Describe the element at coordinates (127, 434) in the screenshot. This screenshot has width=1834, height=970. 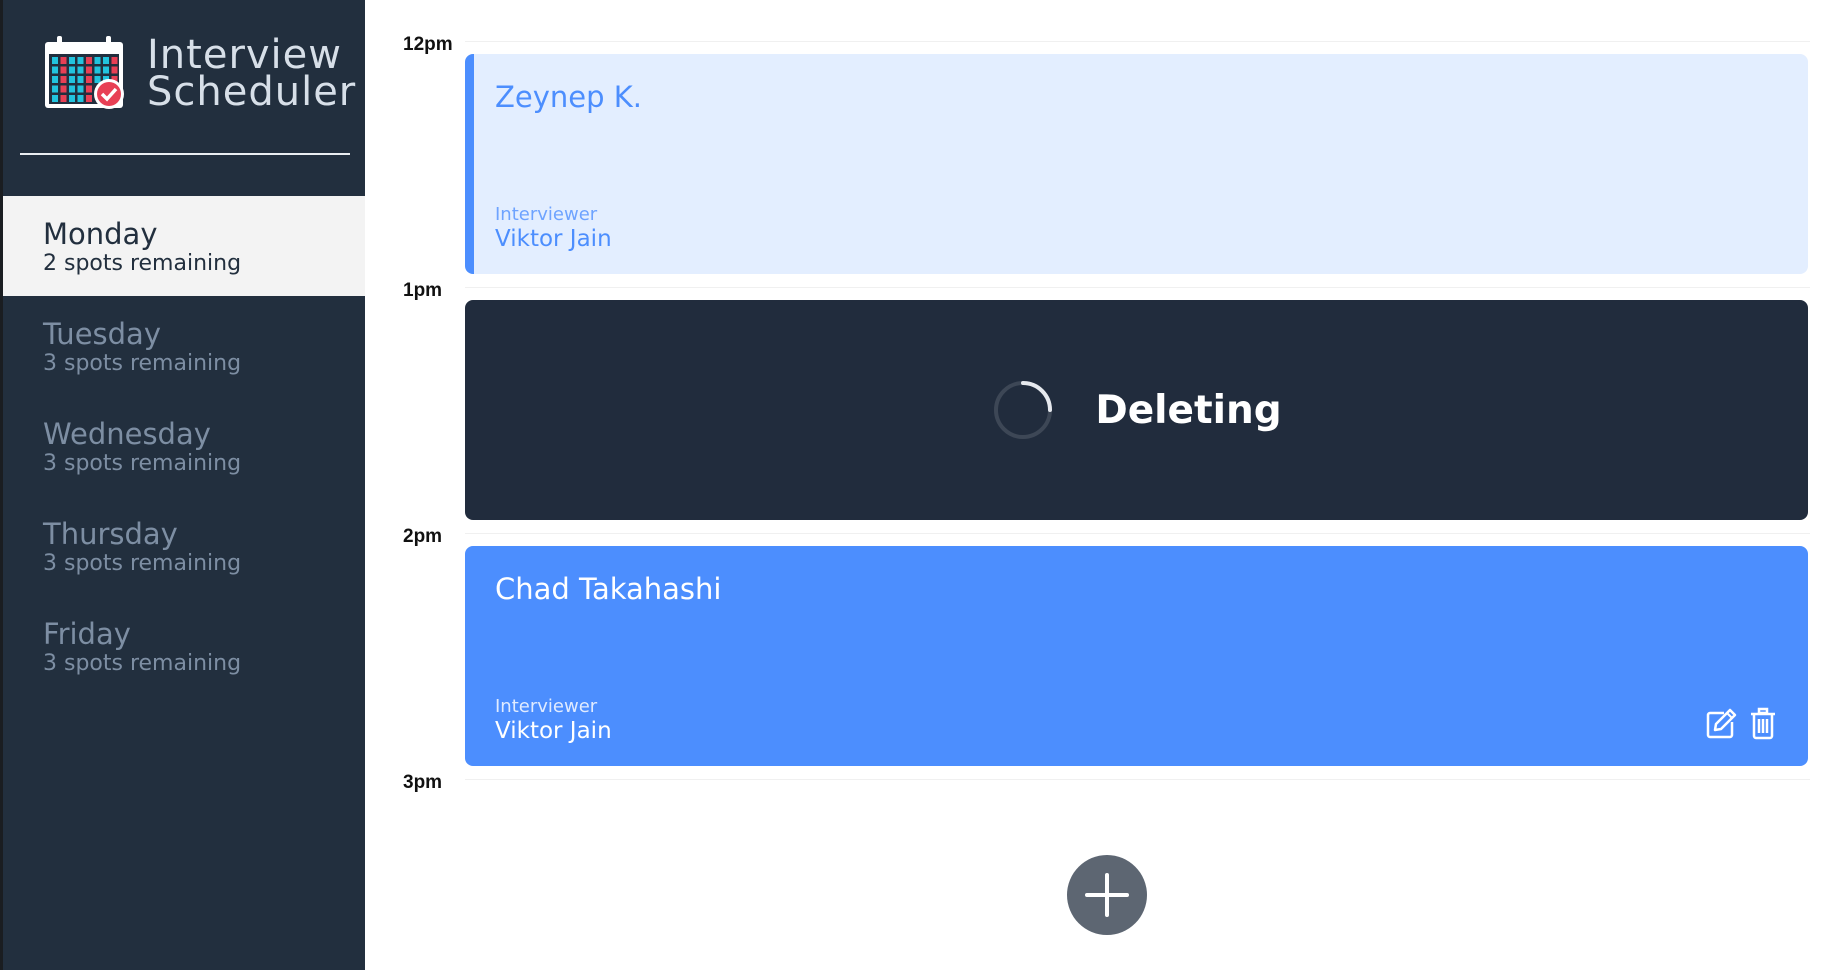
I see `day-name: Wednesday` at that location.